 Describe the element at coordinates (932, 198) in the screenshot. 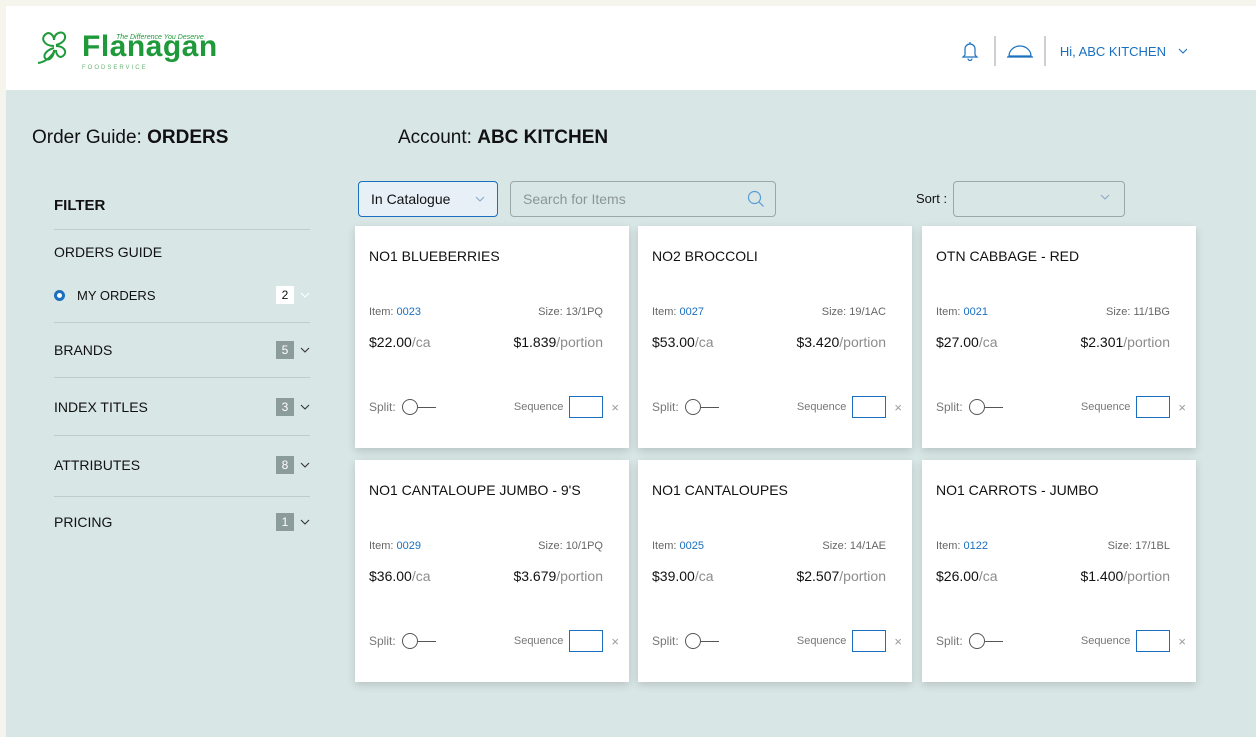

I see `sort-label: Sort :` at that location.